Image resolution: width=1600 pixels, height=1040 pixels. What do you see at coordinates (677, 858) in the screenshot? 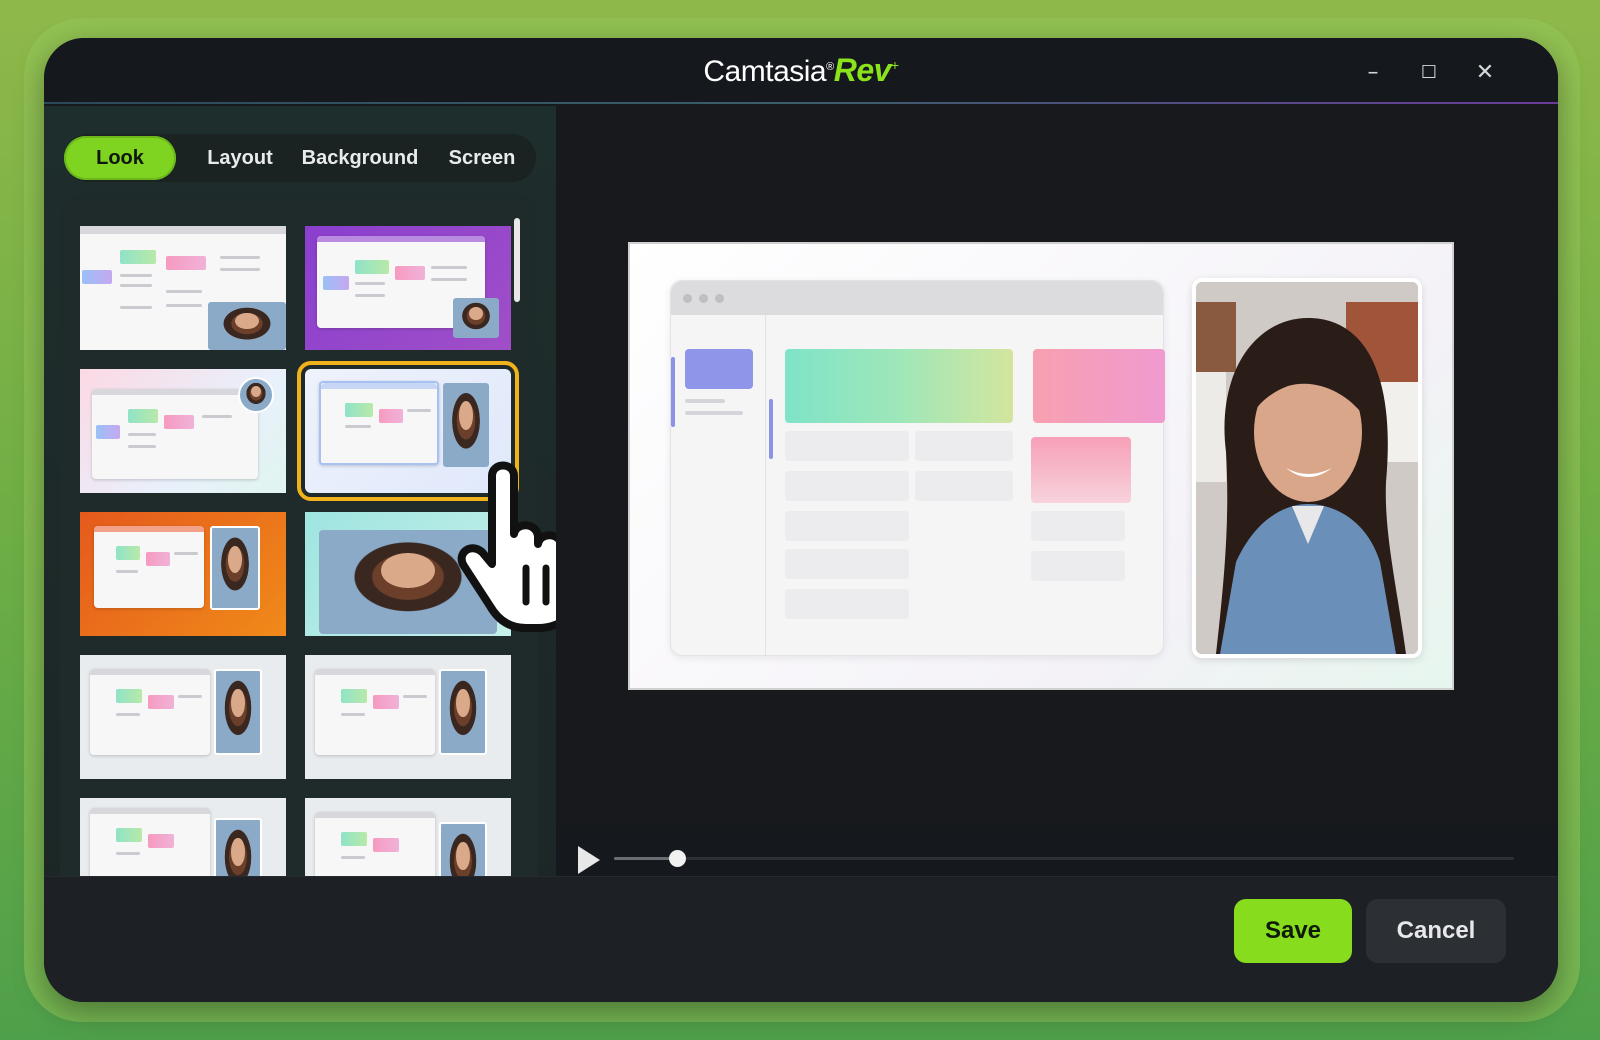
I see `timeline-scrubber` at bounding box center [677, 858].